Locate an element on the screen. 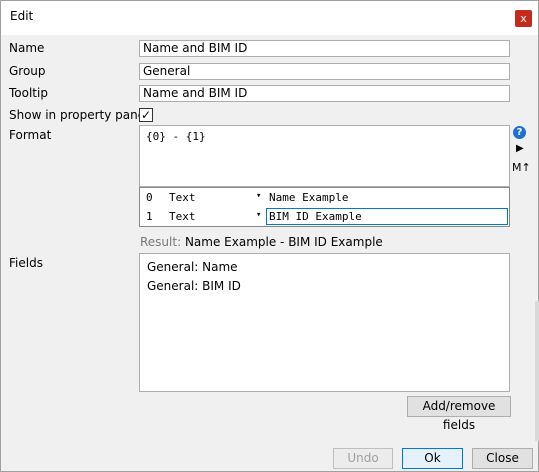 This screenshot has width=539, height=472. window-title: Edit is located at coordinates (22, 16).